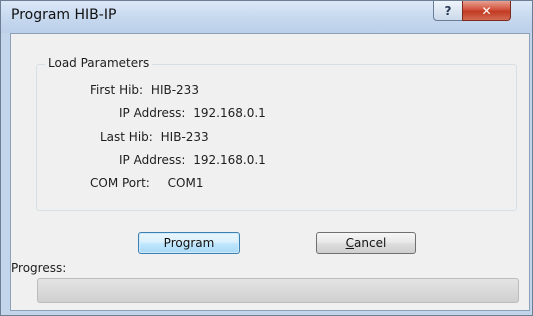 This screenshot has height=316, width=533. What do you see at coordinates (39, 268) in the screenshot?
I see `progress-label: Progress:` at bounding box center [39, 268].